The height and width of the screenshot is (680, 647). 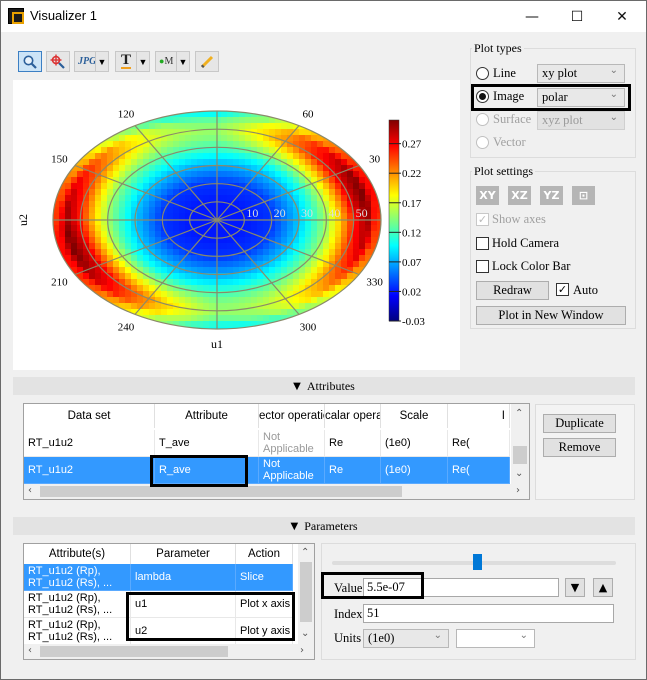 What do you see at coordinates (479, 416) in the screenshot?
I see `column-header-more: I` at bounding box center [479, 416].